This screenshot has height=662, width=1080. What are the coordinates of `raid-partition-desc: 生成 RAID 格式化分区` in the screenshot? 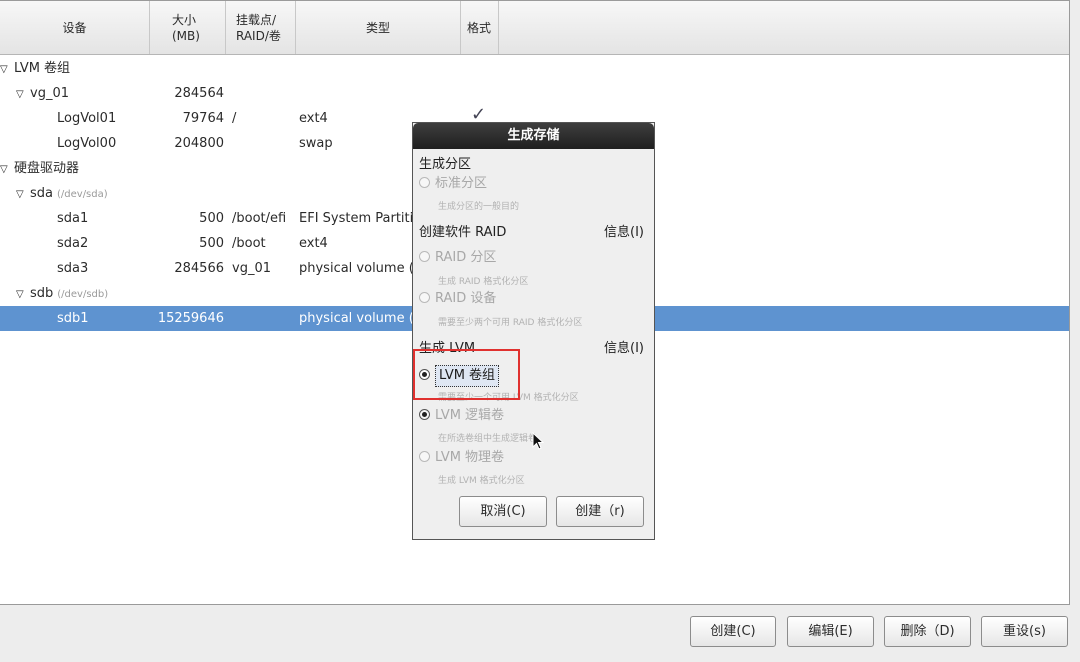 It's located at (483, 282).